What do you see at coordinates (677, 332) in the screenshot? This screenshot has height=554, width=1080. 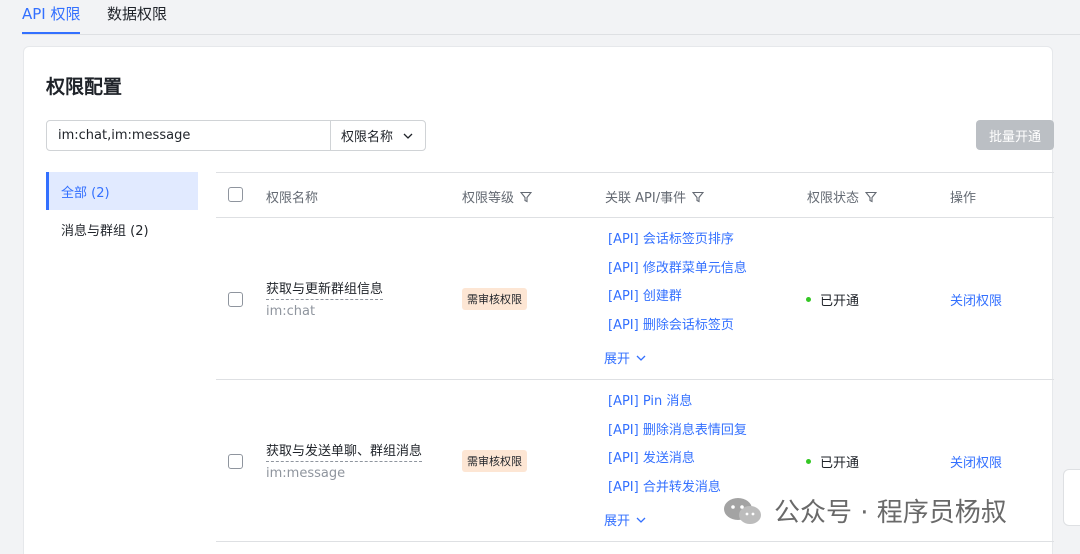 I see `api-link: [API] 删除会话标签页` at bounding box center [677, 332].